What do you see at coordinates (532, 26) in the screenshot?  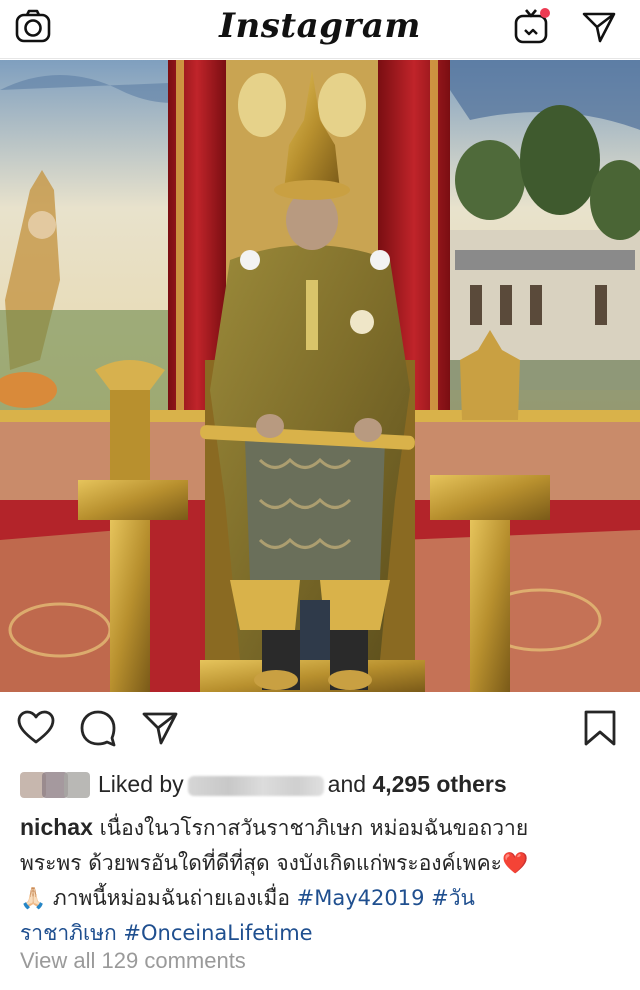 I see `igtv-icon` at bounding box center [532, 26].